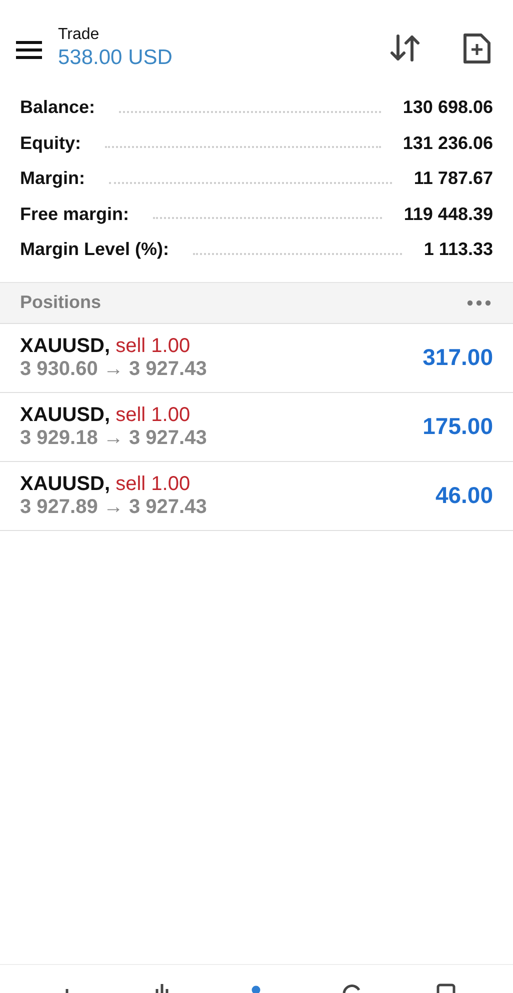 The height and width of the screenshot is (993, 513). What do you see at coordinates (52, 179) in the screenshot?
I see `summary-label: Margin:` at bounding box center [52, 179].